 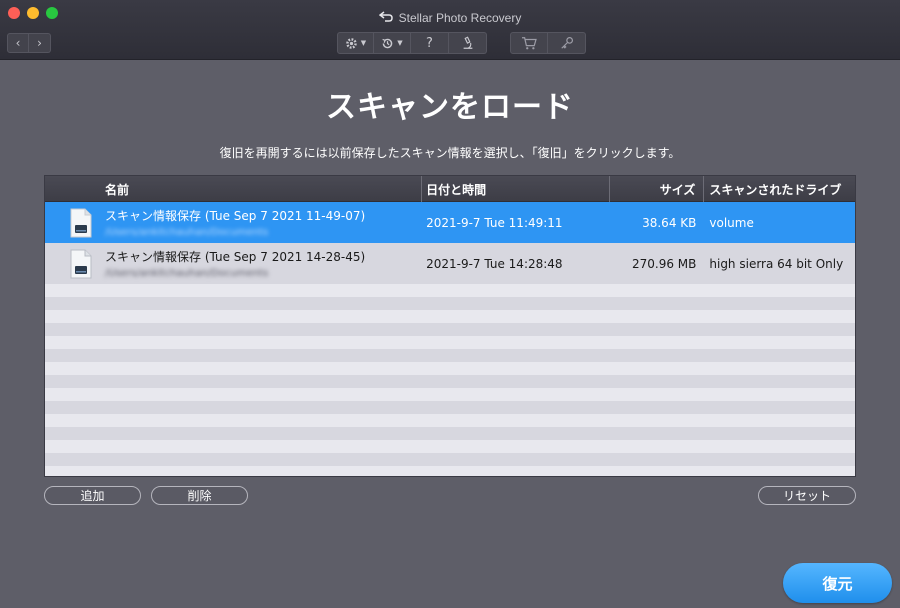 What do you see at coordinates (516, 189) in the screenshot?
I see `column-header-date: 日付と時間` at bounding box center [516, 189].